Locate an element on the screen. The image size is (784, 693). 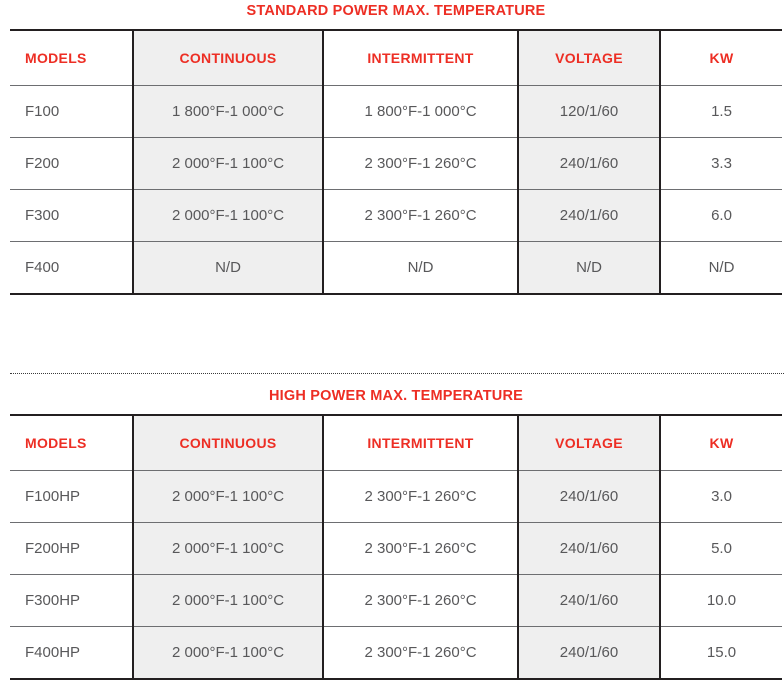
cell-kw: N/D is located at coordinates (720, 268).